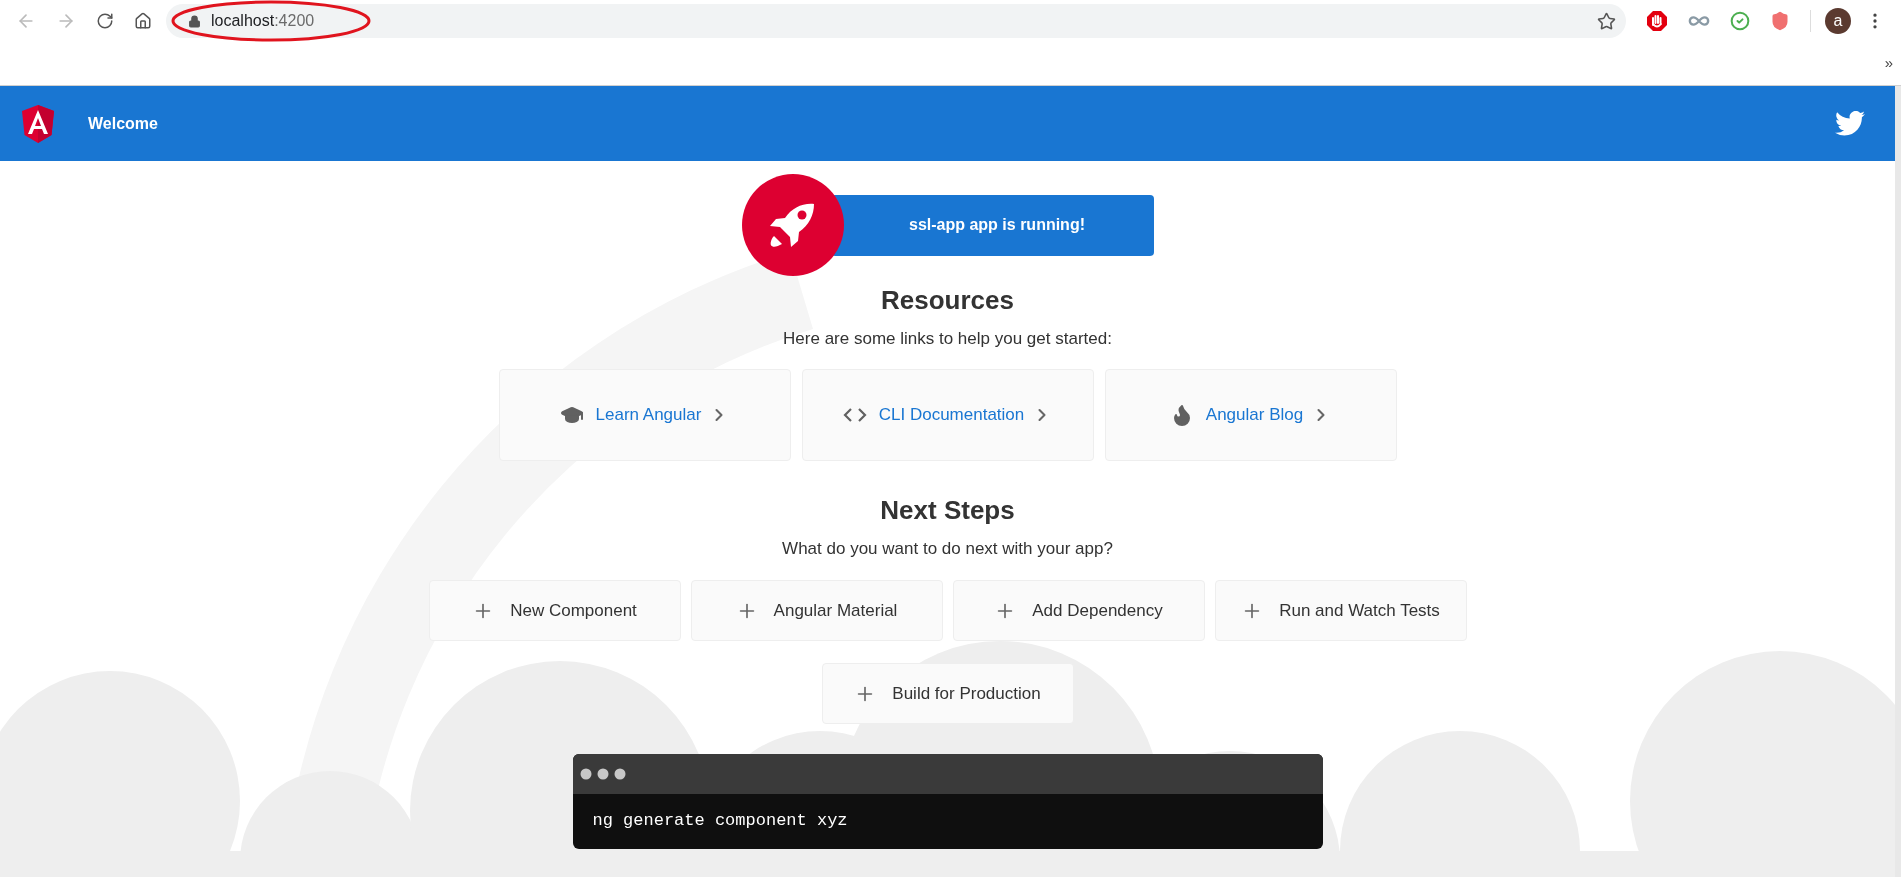  Describe the element at coordinates (947, 415) in the screenshot. I see `resource-card: CLI Documentation` at that location.